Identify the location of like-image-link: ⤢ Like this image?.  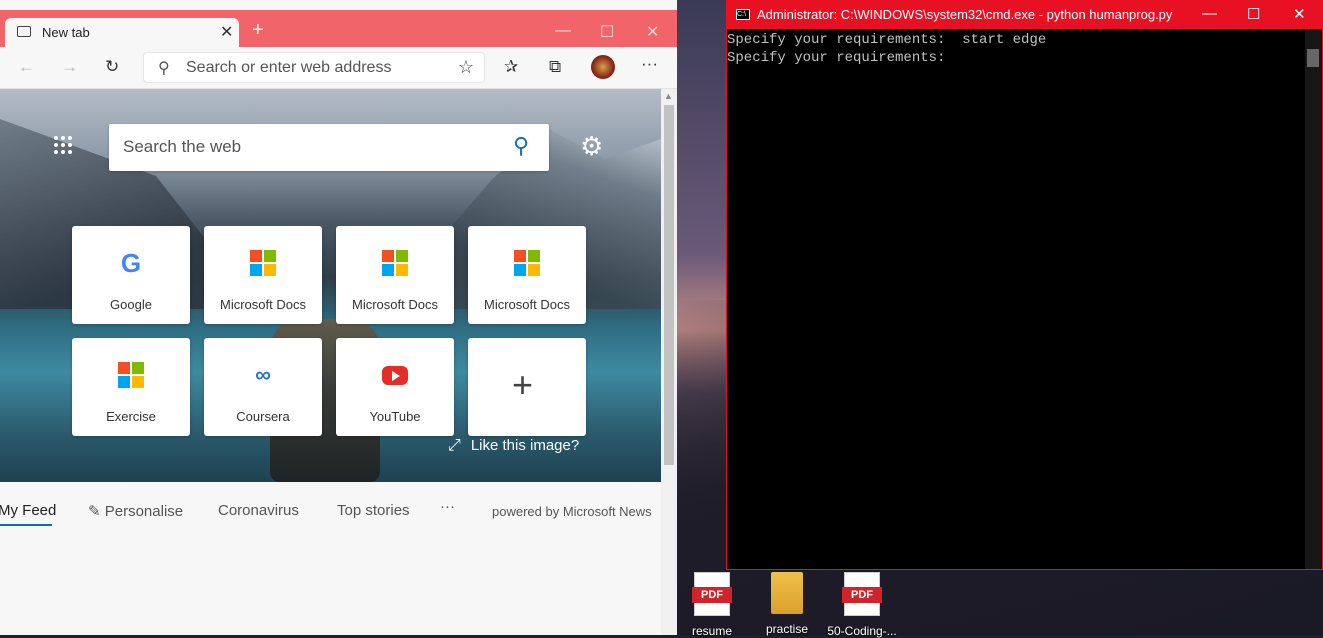
(513, 446).